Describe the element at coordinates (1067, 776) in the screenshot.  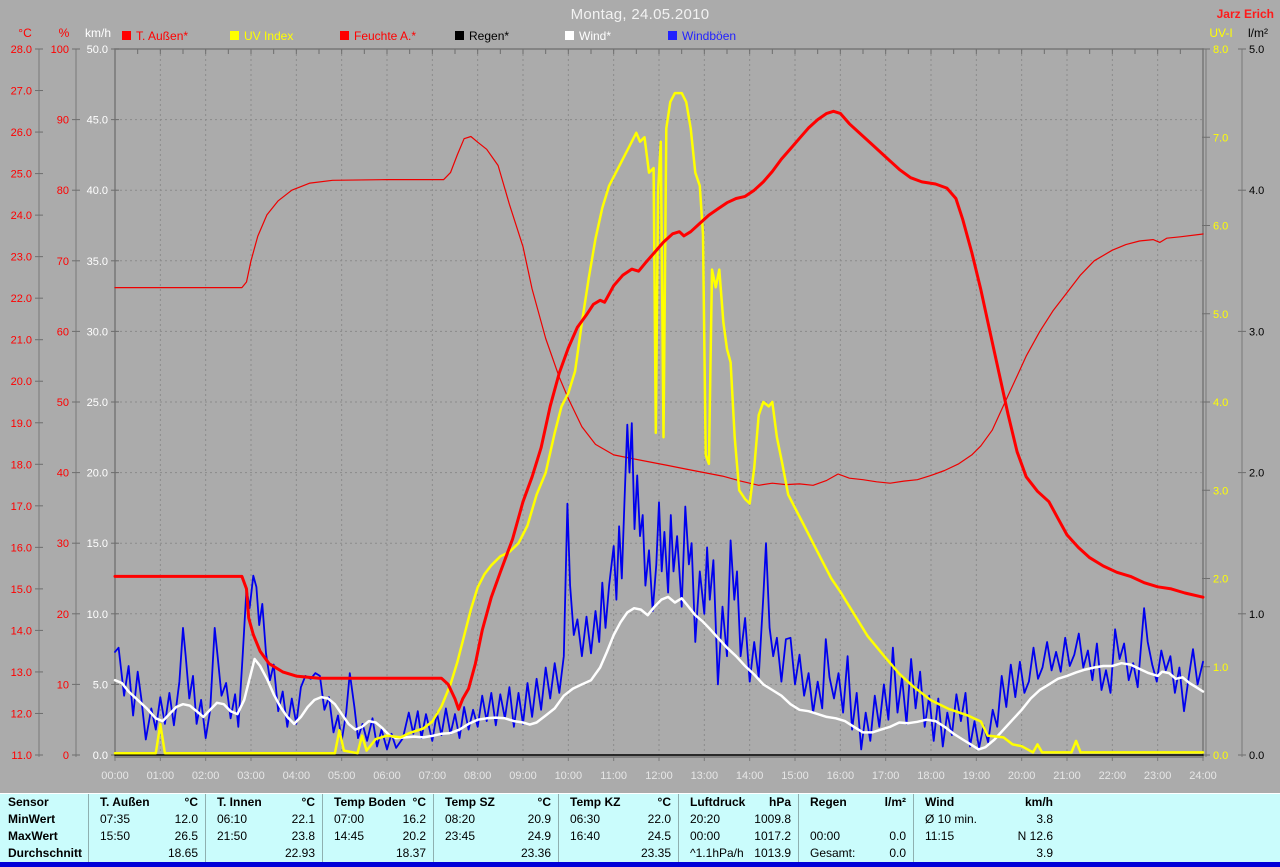
I see `x-tick-label: 21:00` at that location.